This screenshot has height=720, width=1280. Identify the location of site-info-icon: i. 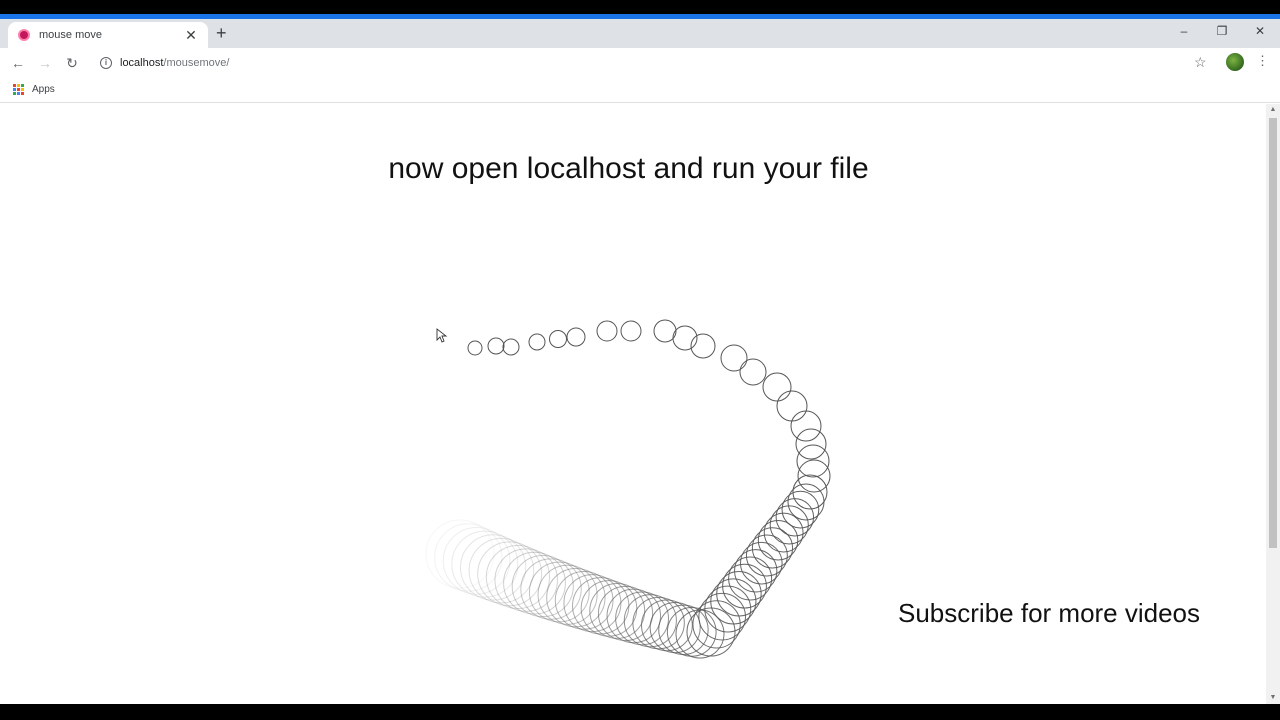
(106, 63).